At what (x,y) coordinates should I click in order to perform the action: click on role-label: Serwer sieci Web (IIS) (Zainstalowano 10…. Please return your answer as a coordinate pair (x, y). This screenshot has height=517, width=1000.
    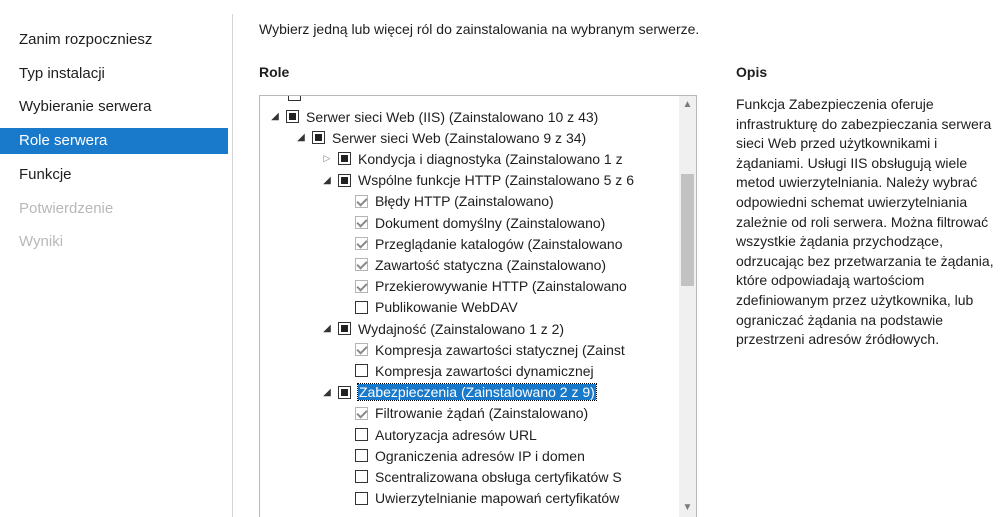
    Looking at the image, I should click on (452, 117).